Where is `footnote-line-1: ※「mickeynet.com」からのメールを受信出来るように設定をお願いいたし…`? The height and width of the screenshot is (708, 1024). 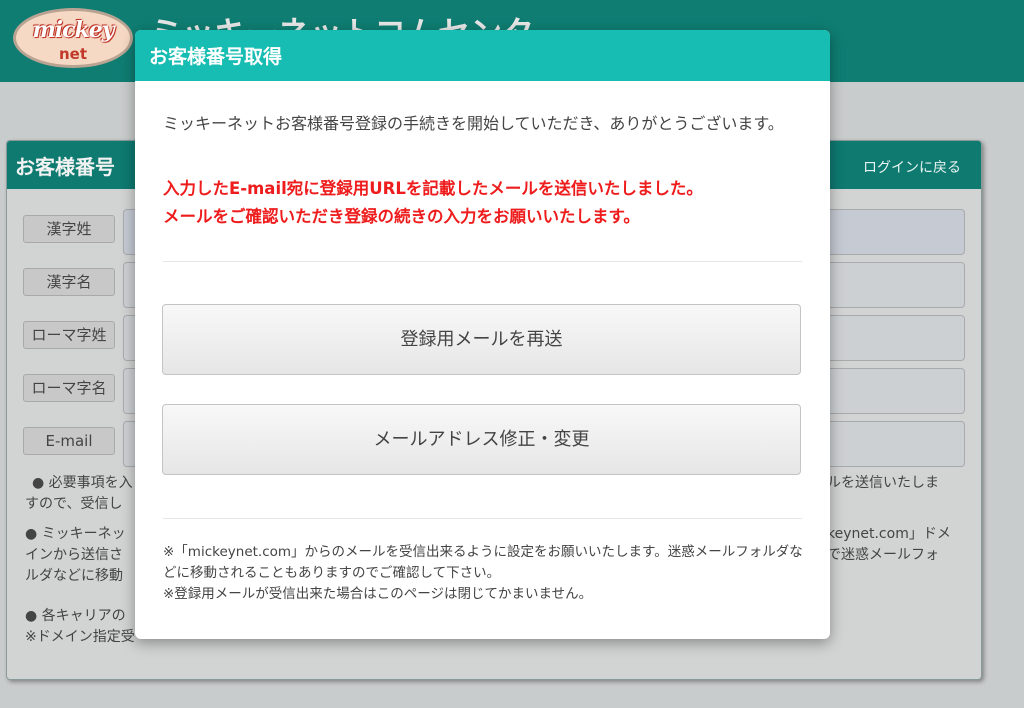
footnote-line-1: ※「mickeynet.com」からのメールを受信出来るように設定をお願いいたし… is located at coordinates (483, 562).